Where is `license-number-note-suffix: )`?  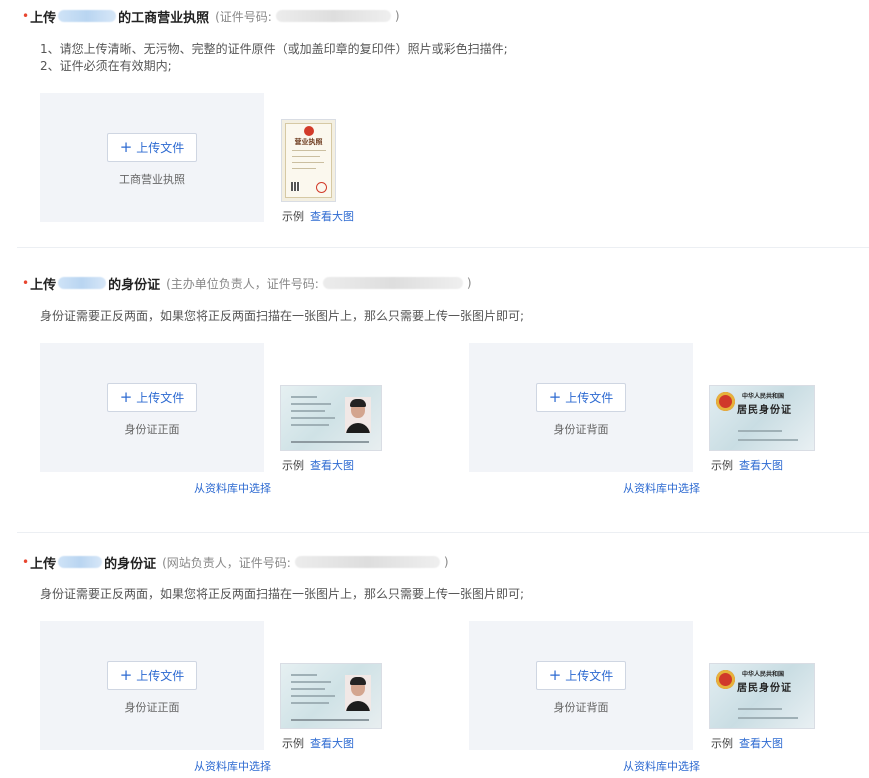 license-number-note-suffix: ) is located at coordinates (397, 16).